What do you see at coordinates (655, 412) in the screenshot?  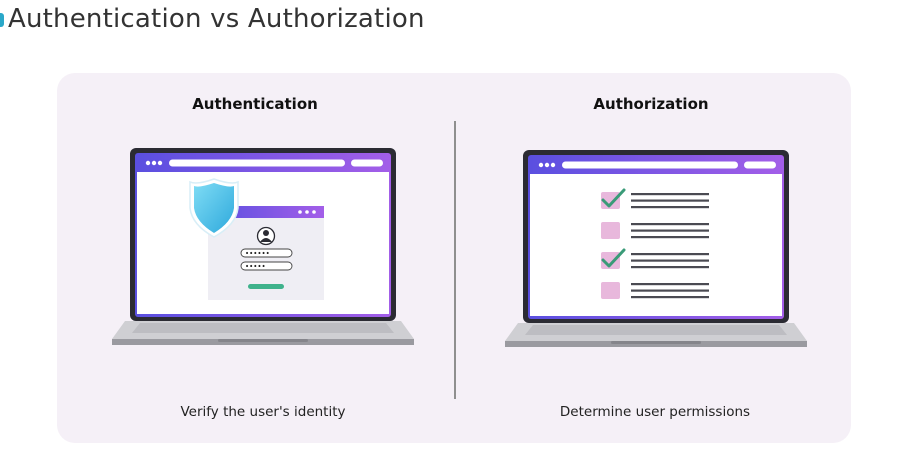 I see `authorization-caption: Determine user permissions` at bounding box center [655, 412].